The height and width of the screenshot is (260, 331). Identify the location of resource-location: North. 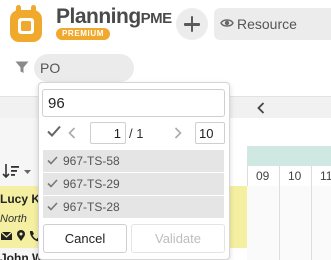
(13, 219).